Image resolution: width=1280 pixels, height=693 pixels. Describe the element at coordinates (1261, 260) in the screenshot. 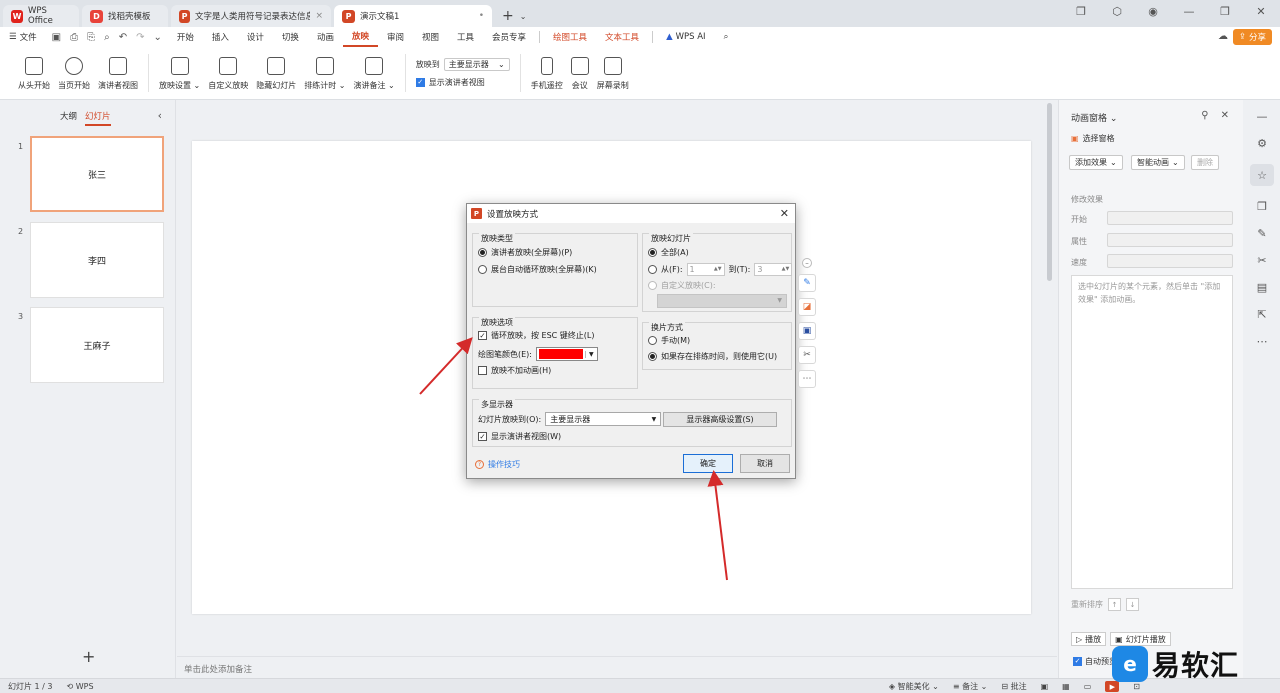

I see `tools-icon: ✂` at that location.